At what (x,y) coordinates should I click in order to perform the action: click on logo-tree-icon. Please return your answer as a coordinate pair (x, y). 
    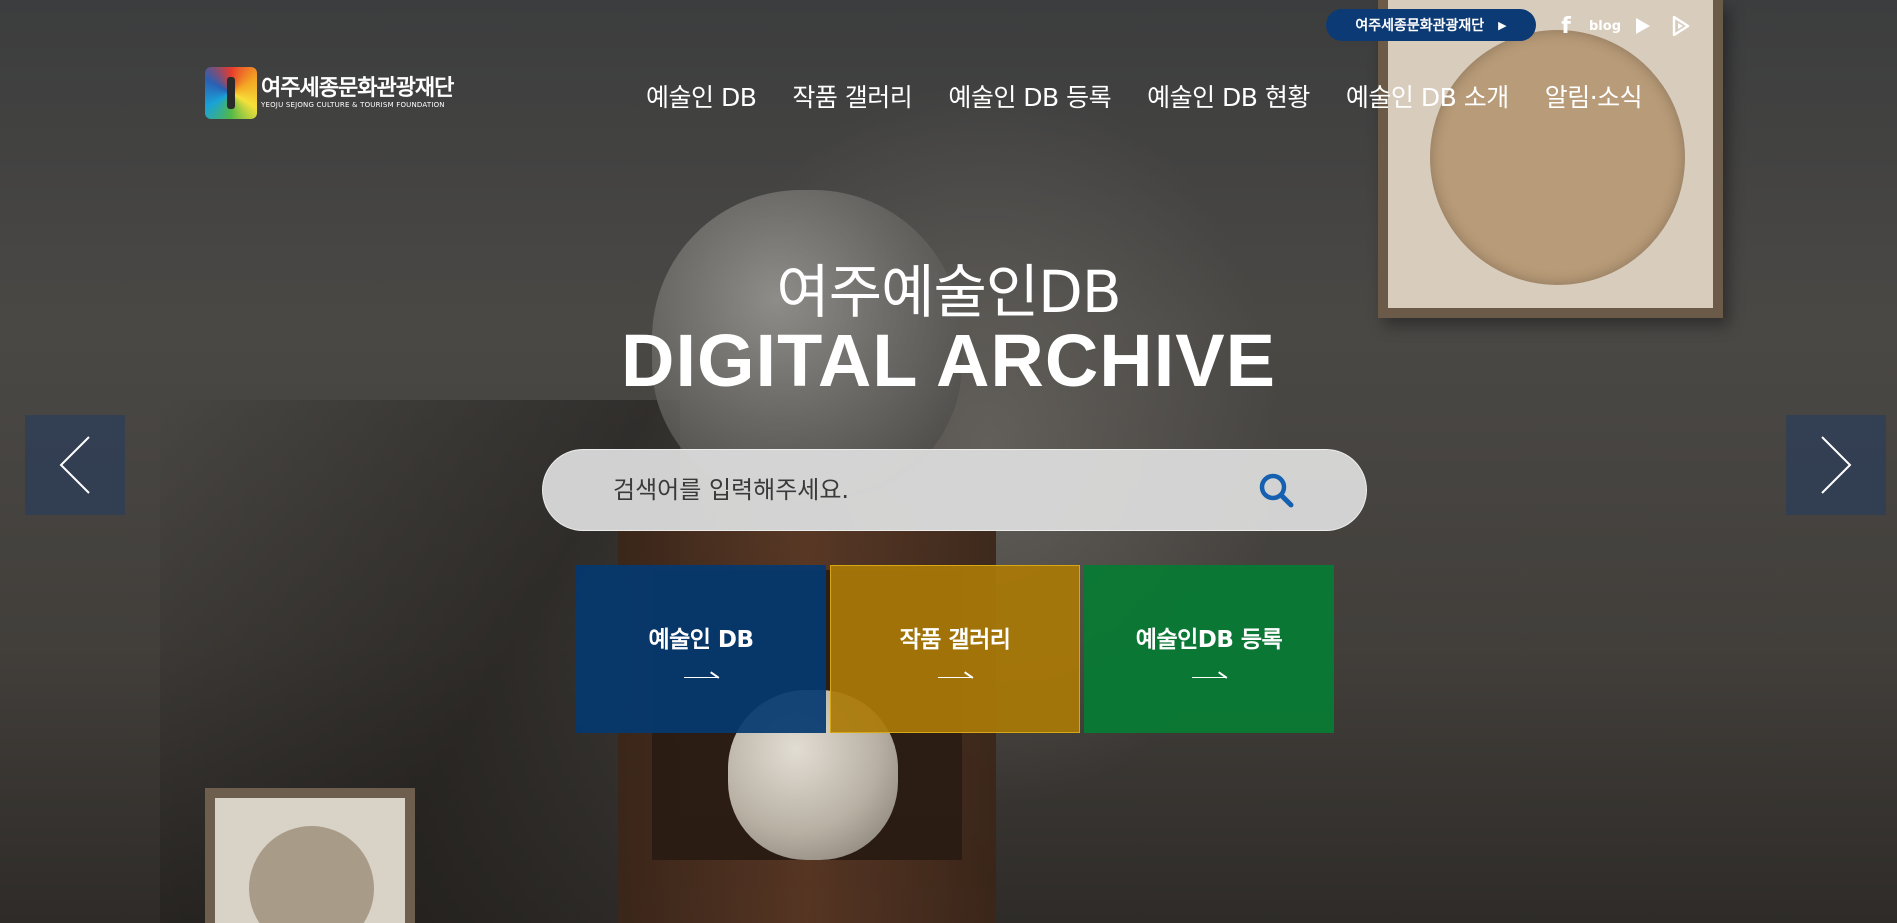
    Looking at the image, I should click on (231, 93).